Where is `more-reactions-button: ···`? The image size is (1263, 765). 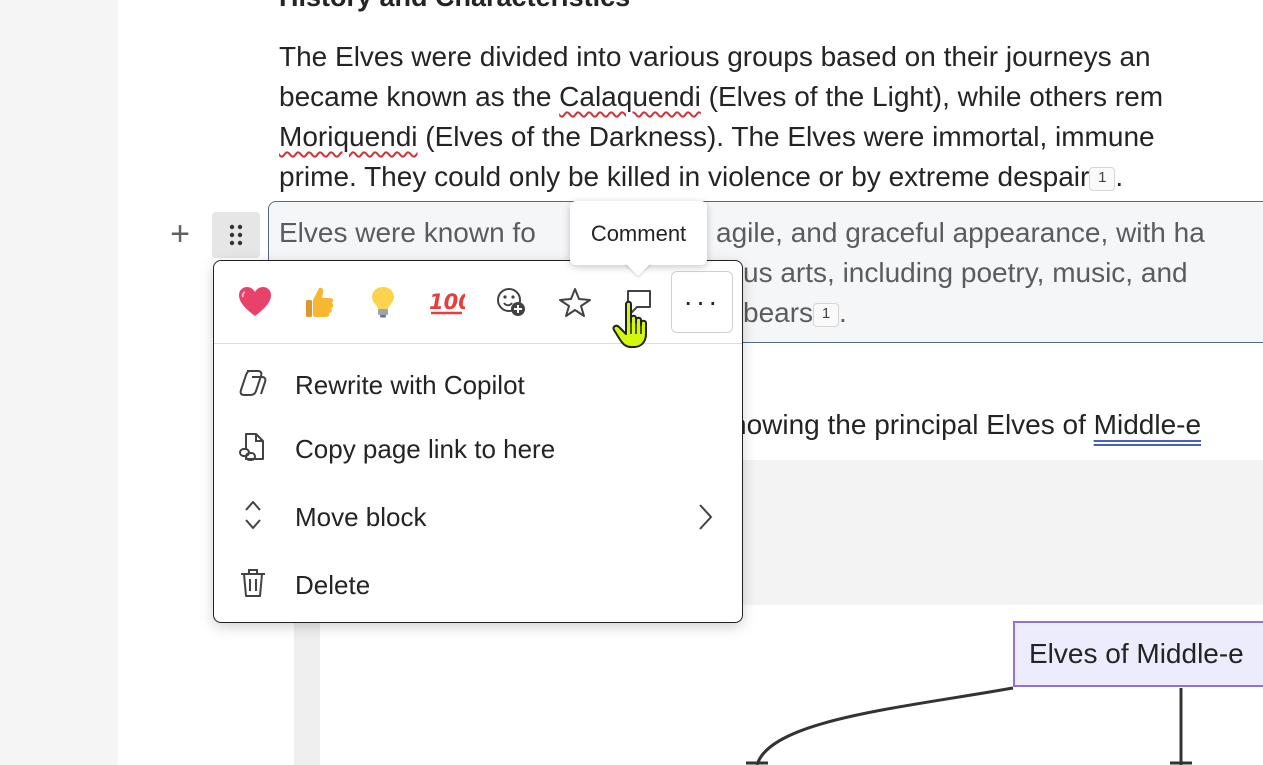
more-reactions-button: ··· is located at coordinates (702, 302).